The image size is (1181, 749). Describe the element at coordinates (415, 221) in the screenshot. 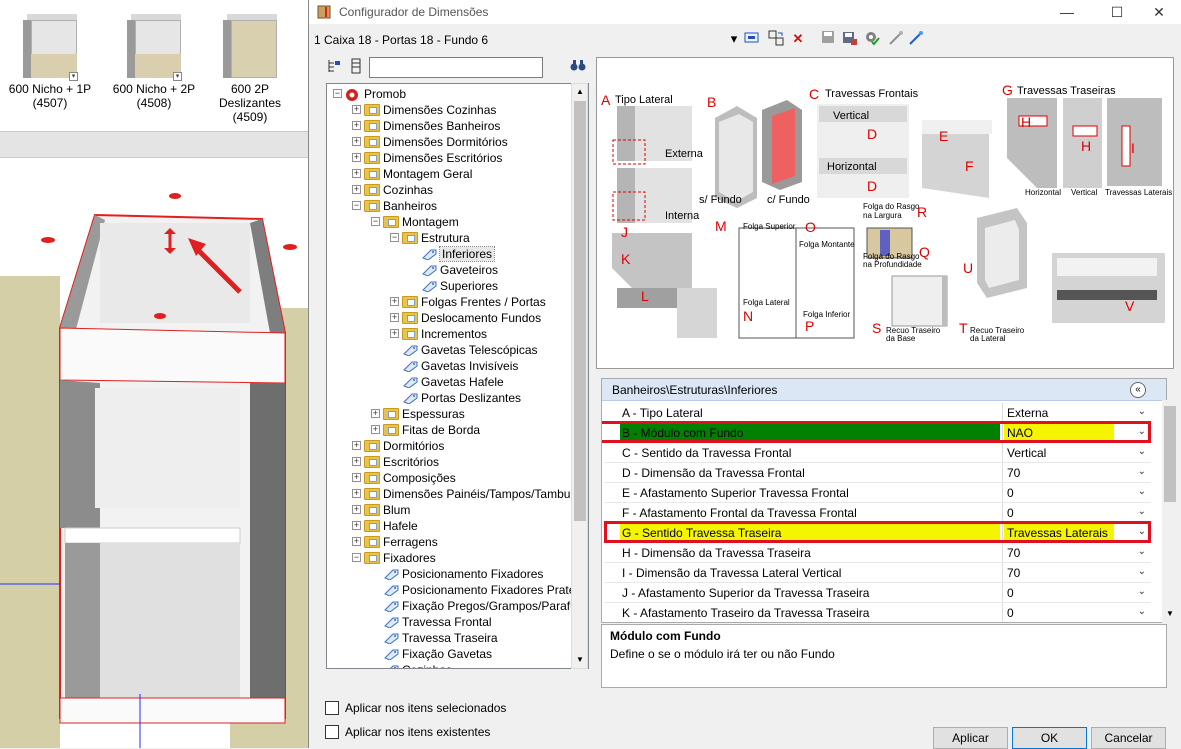

I see `tree-item: − Montagem` at that location.